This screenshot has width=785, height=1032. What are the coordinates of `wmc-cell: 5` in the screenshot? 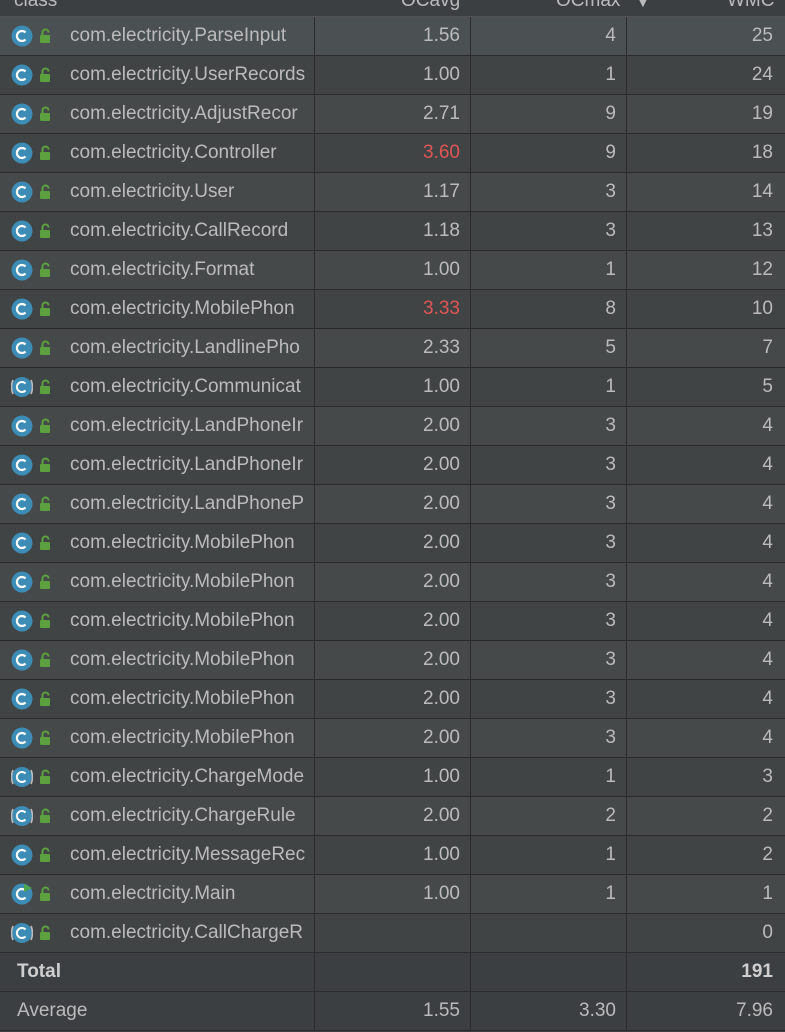 It's located at (767, 386).